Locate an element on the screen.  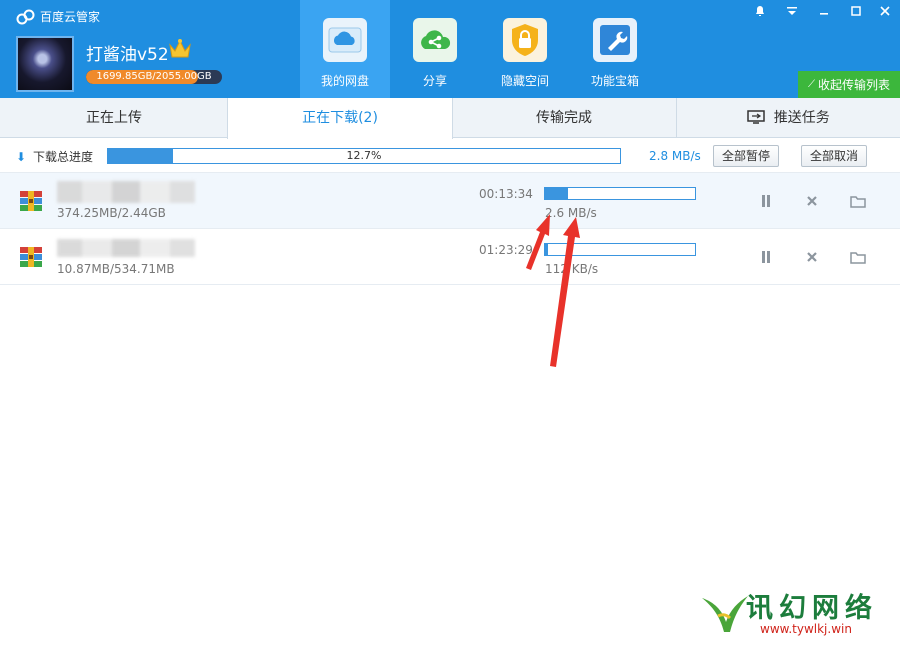
file-size: 374.25MB/2.44GB is located at coordinates (111, 213).